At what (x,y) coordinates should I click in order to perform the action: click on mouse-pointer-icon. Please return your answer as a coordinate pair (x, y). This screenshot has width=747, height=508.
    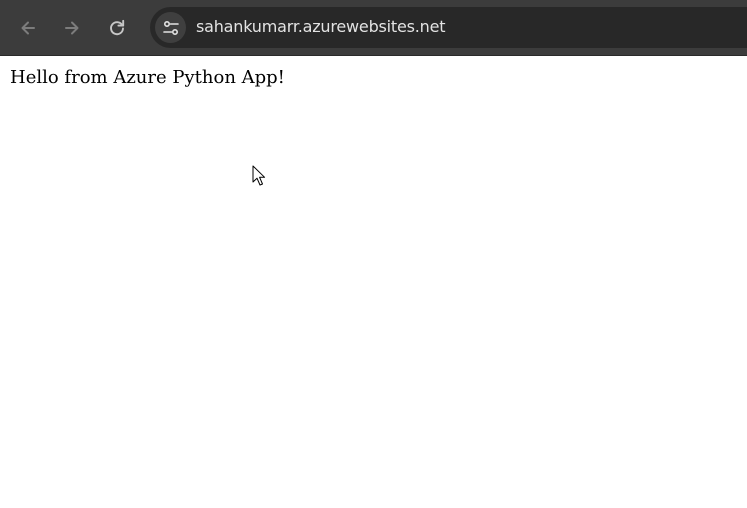
    Looking at the image, I should click on (259, 175).